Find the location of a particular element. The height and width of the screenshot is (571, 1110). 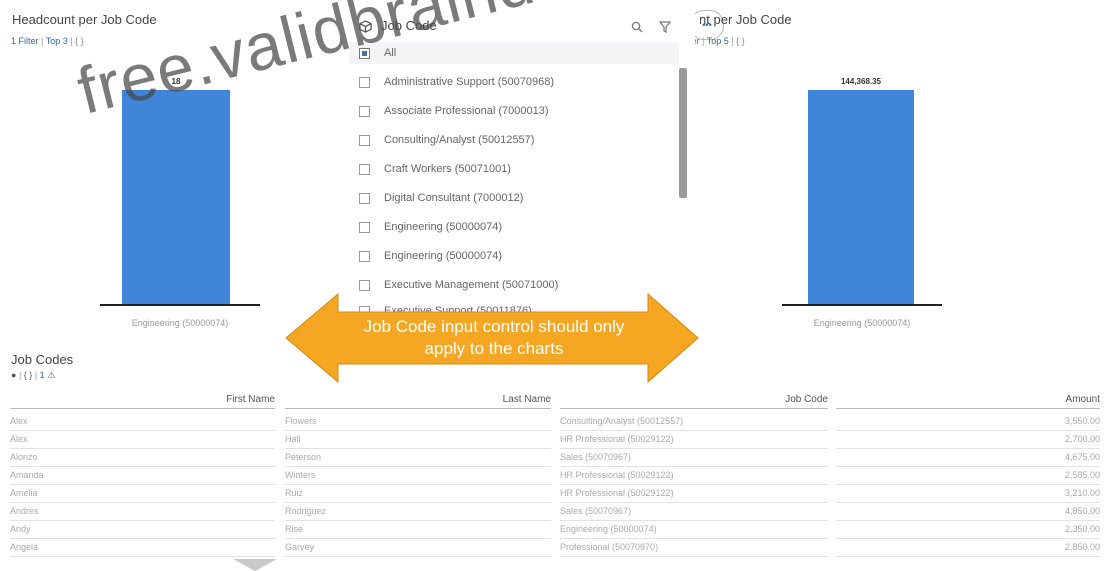

cell-amount: 2,850.00 is located at coordinates (968, 547).